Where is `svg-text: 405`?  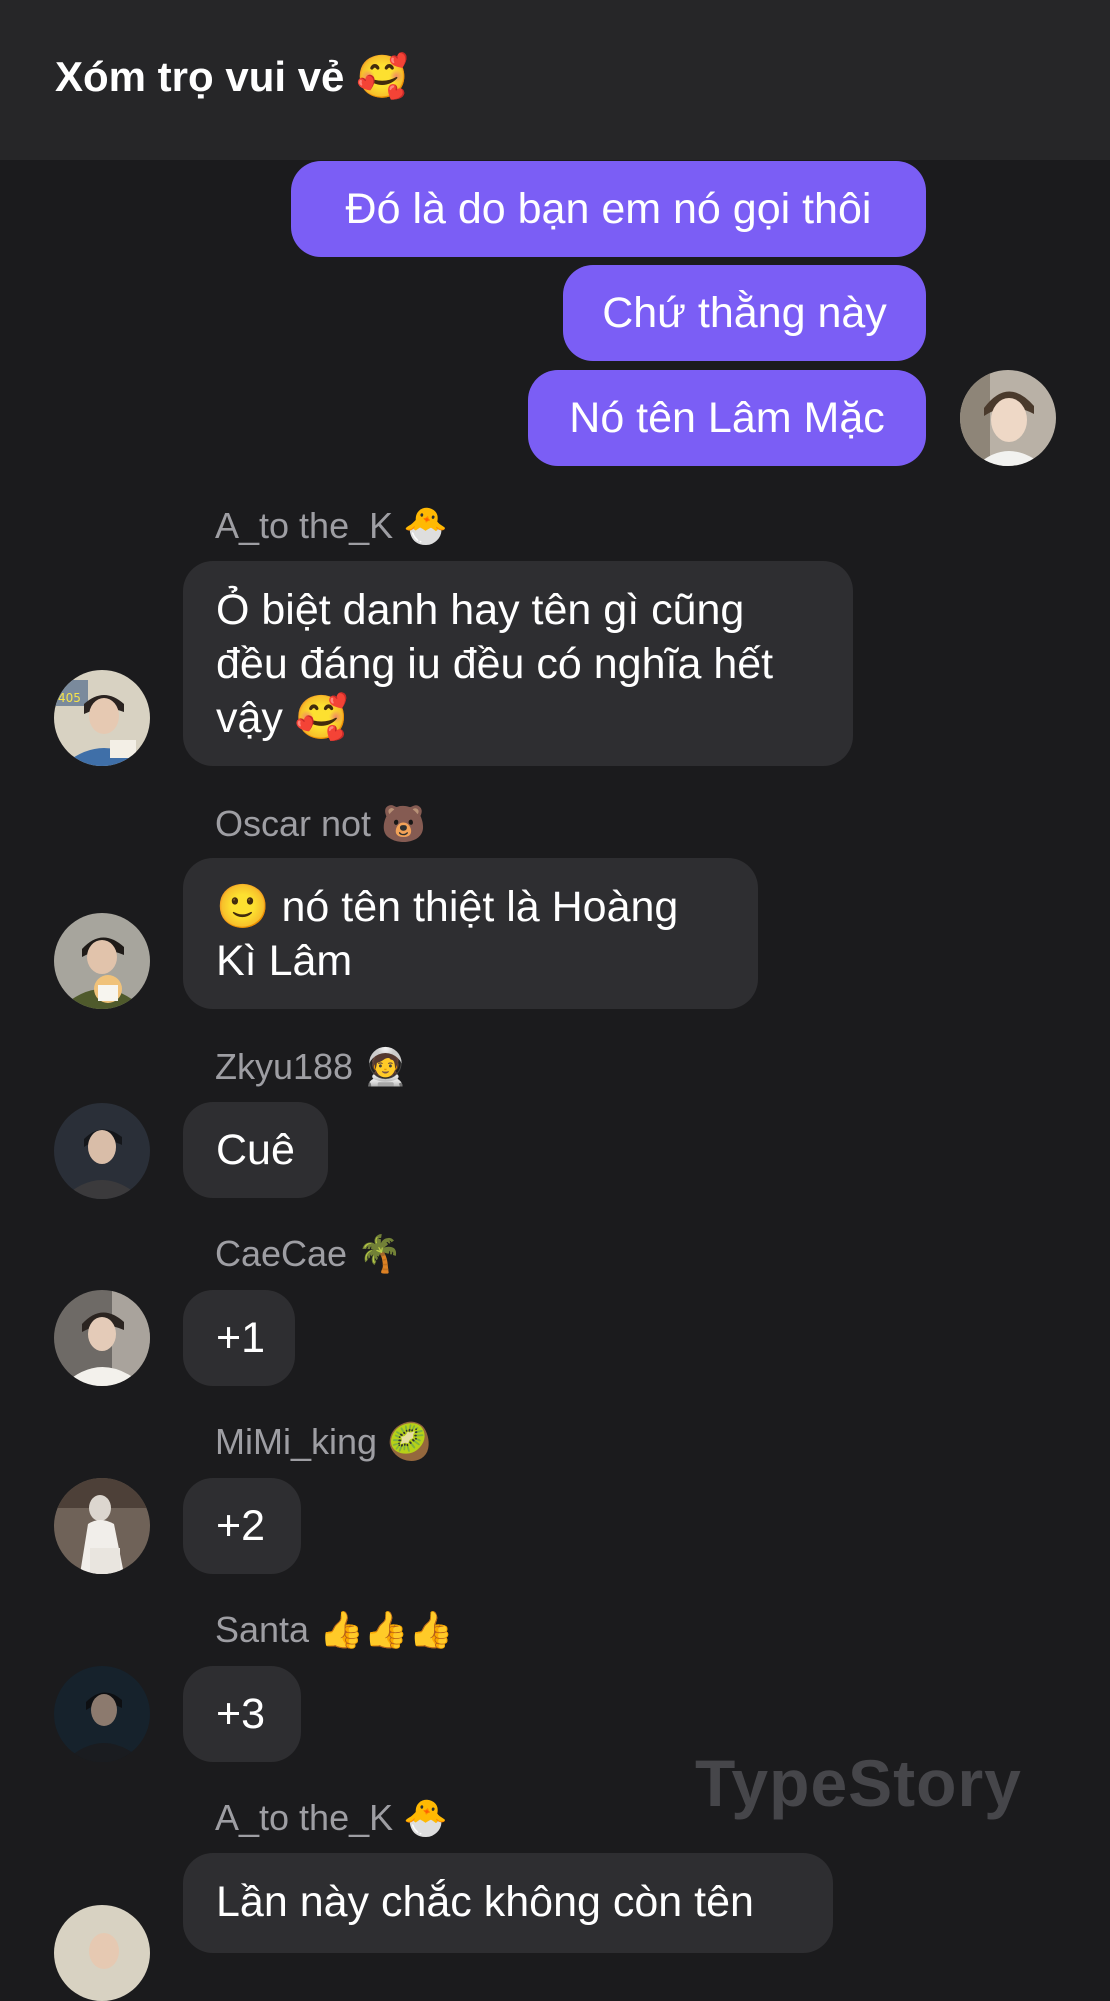
svg-text: 405 is located at coordinates (69, 698).